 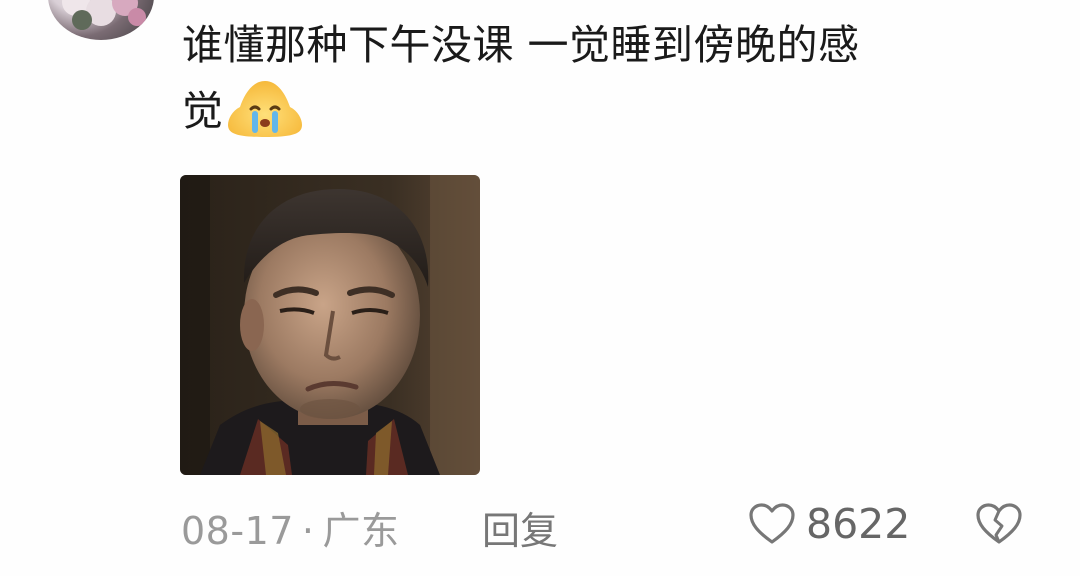 I want to click on heart-outline-icon, so click(x=772, y=524).